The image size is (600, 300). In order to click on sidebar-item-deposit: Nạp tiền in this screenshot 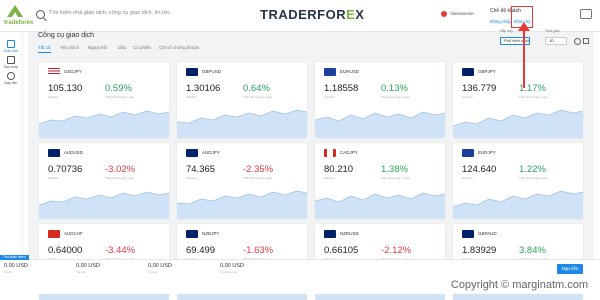, I will do `click(11, 78)`.